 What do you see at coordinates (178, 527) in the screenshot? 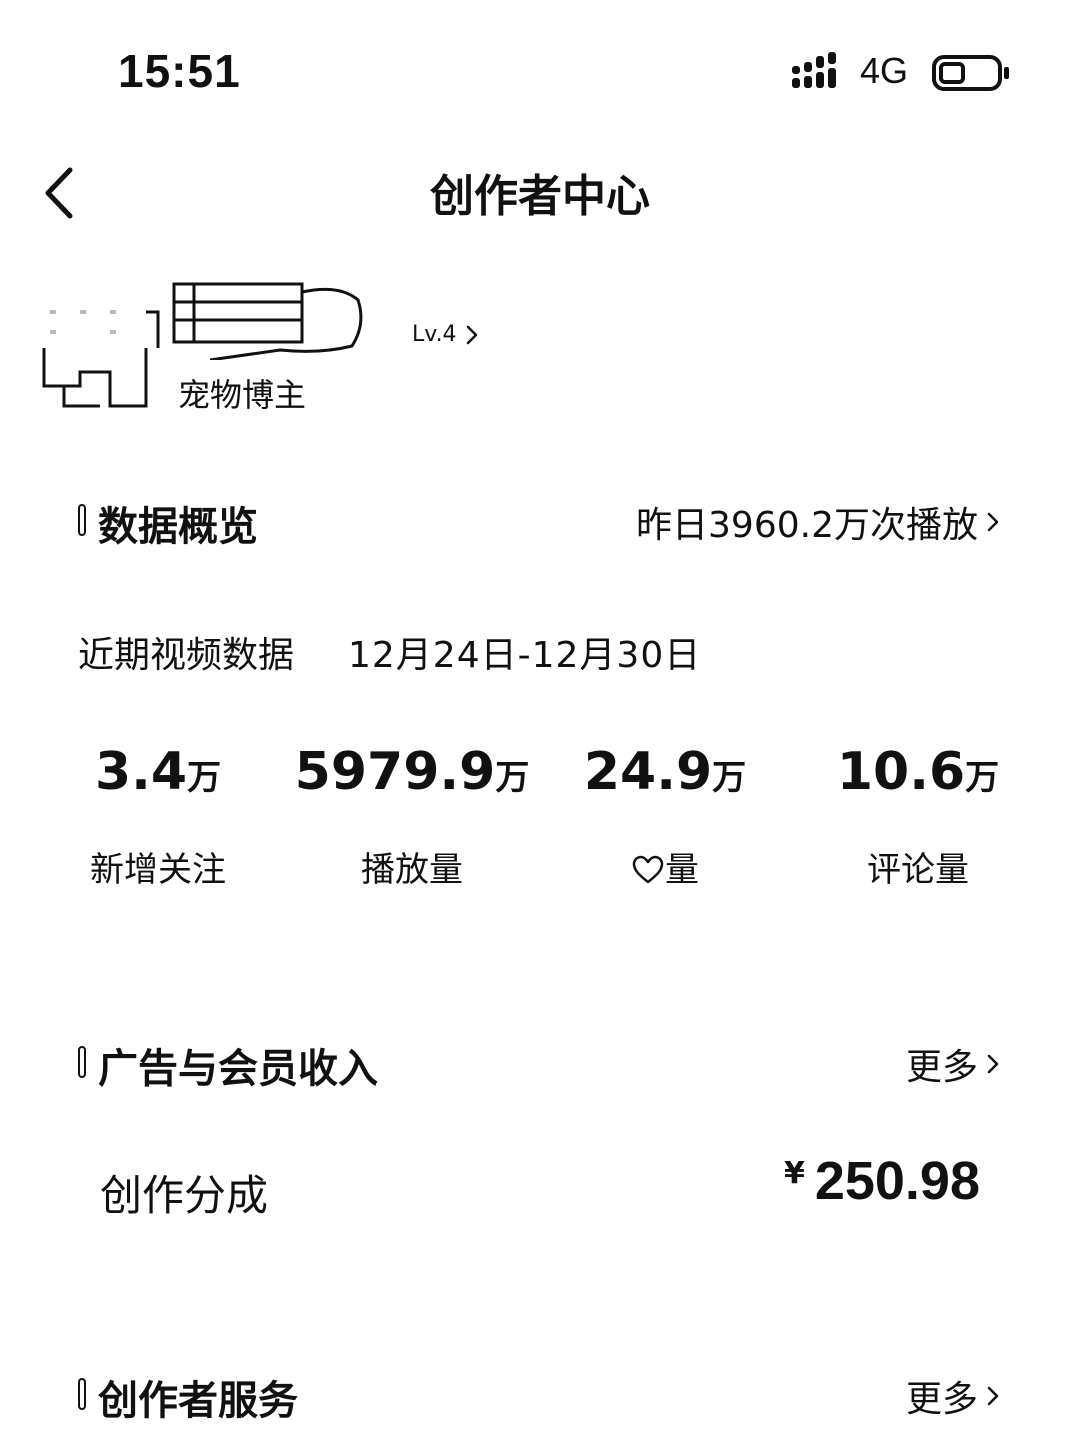
I see `section-title-overview: 数据概览` at bounding box center [178, 527].